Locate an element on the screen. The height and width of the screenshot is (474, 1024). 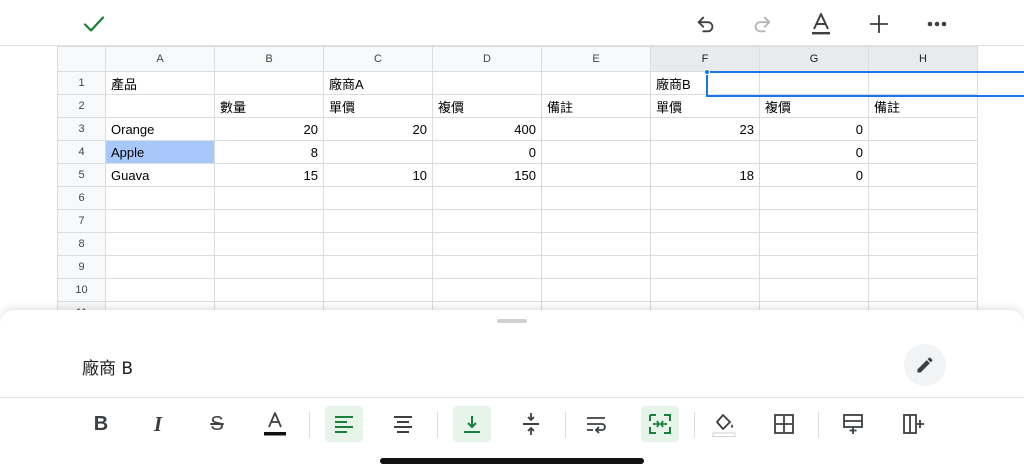
cell-h2: 備註 is located at coordinates (923, 106).